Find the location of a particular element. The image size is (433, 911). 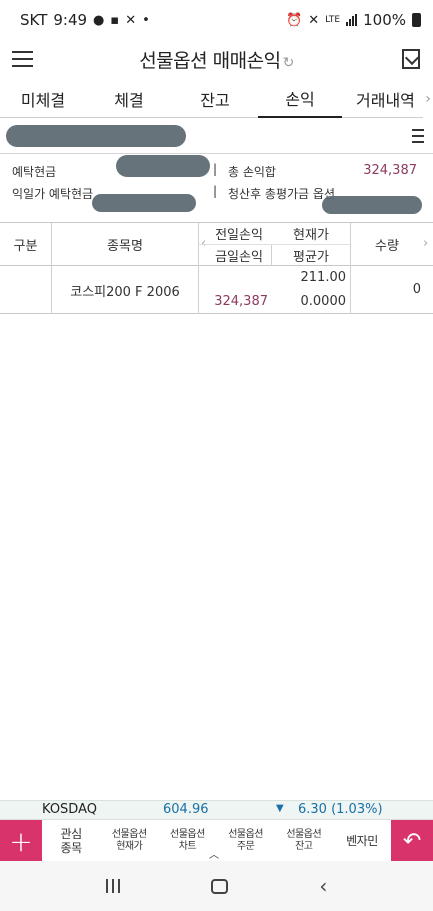

account-selector is located at coordinates (216, 138).